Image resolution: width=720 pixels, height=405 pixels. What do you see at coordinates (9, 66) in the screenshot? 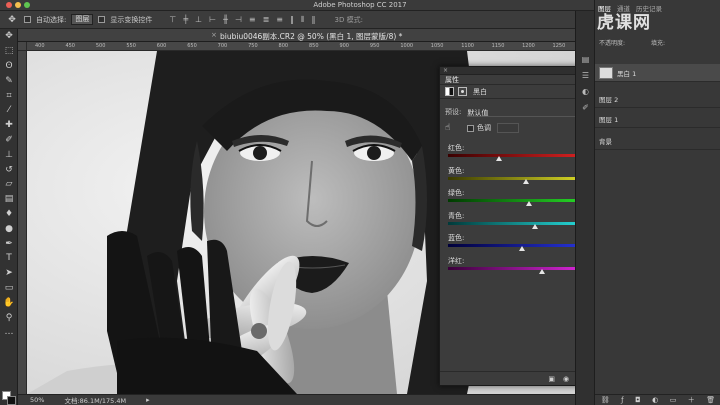
I see `lasso-icon: ʘ` at bounding box center [9, 66].